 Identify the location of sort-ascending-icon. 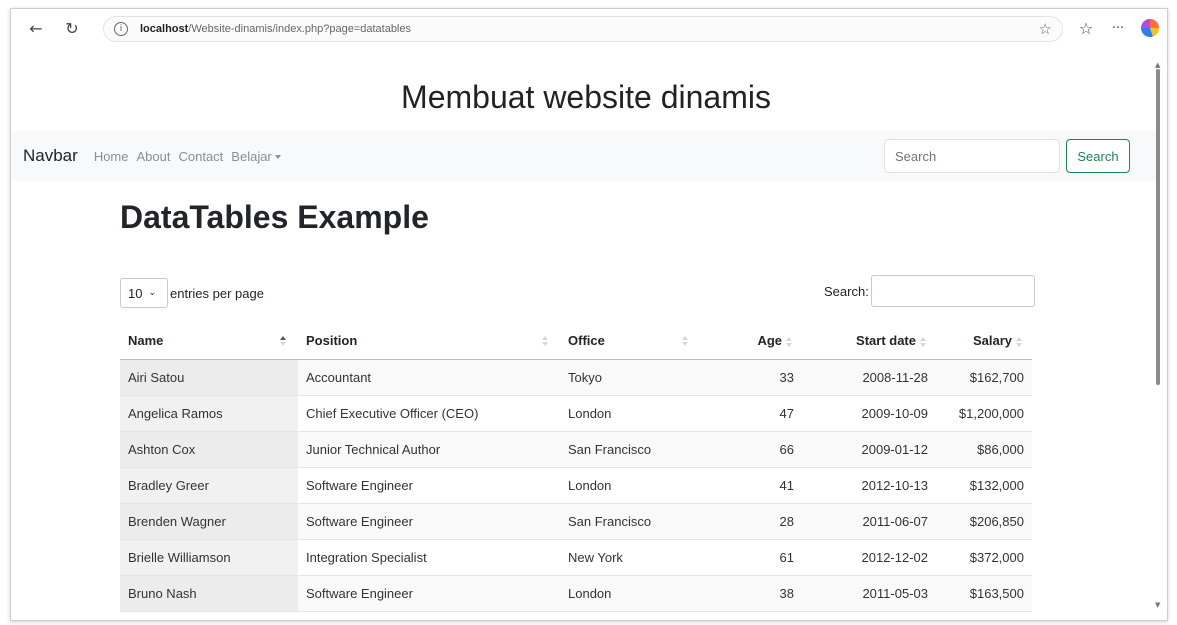
(284, 341).